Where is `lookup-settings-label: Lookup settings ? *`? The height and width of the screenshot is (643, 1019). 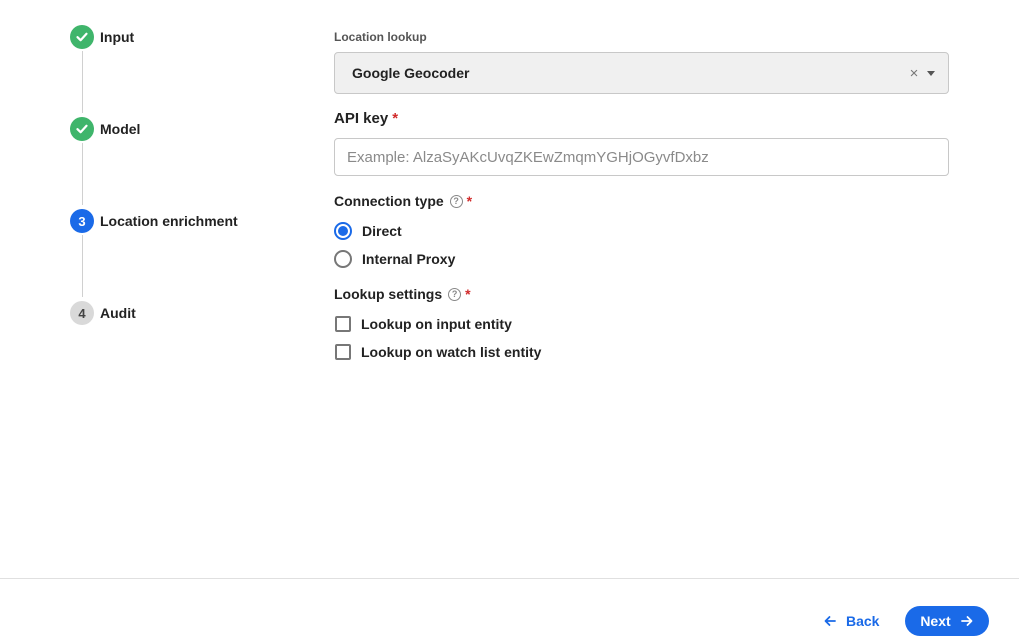
lookup-settings-label: Lookup settings ? * is located at coordinates (402, 294).